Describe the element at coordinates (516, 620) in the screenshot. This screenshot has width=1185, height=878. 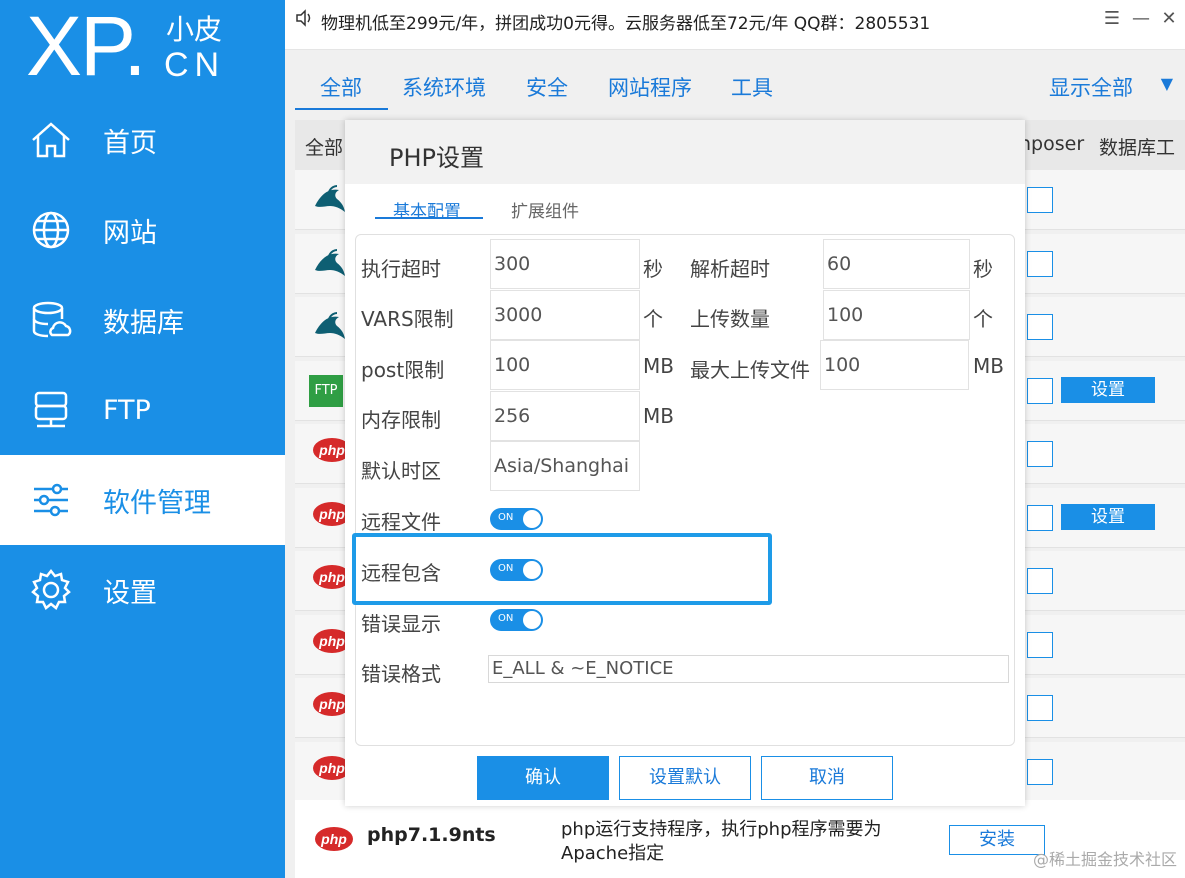
I see `error-display-toggle: ON` at that location.